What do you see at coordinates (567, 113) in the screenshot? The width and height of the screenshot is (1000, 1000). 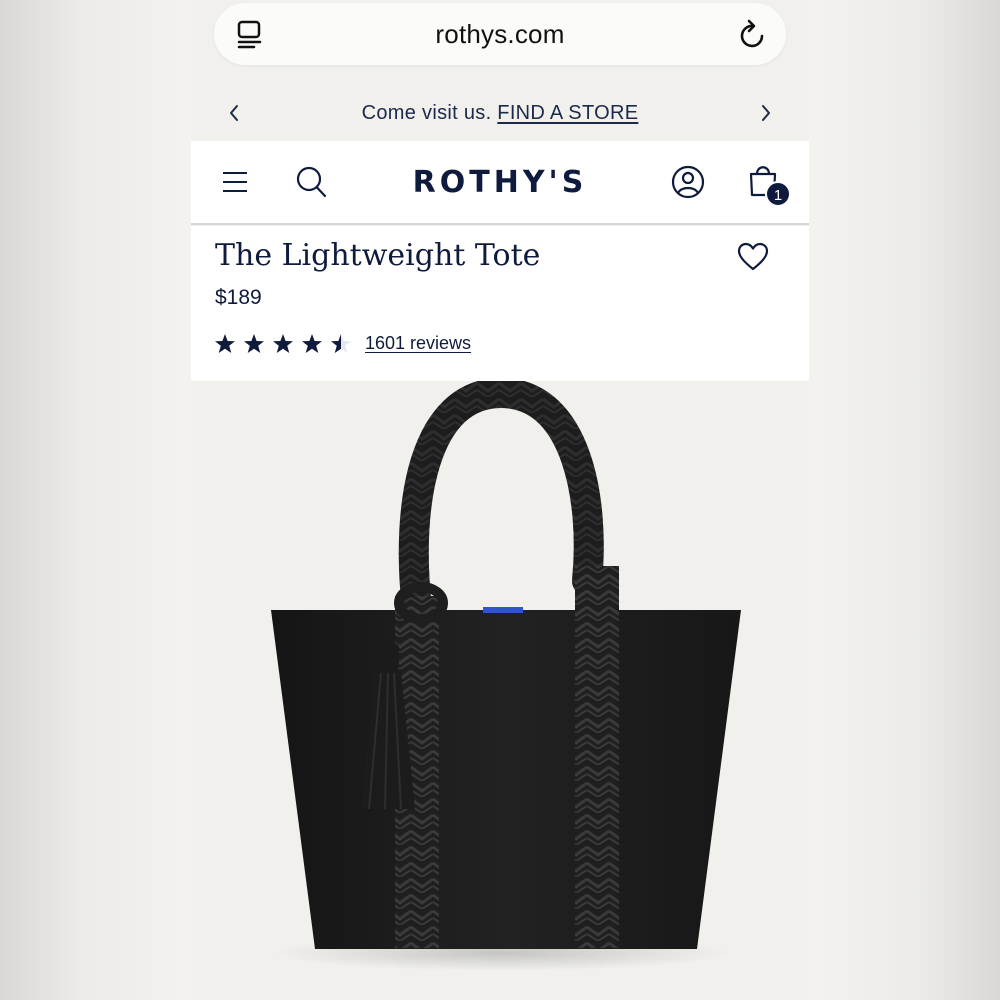 I see `find-store-link: FIND A STORE` at bounding box center [567, 113].